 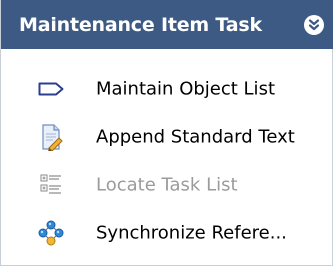 What do you see at coordinates (51, 89) in the screenshot?
I see `object-list-tag-icon` at bounding box center [51, 89].